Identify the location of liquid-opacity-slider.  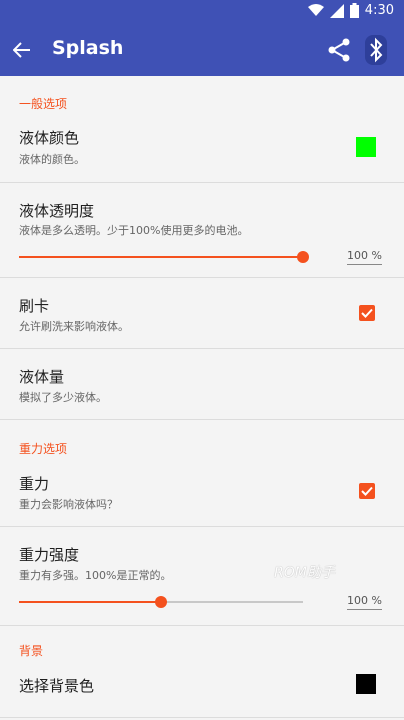
(164, 257).